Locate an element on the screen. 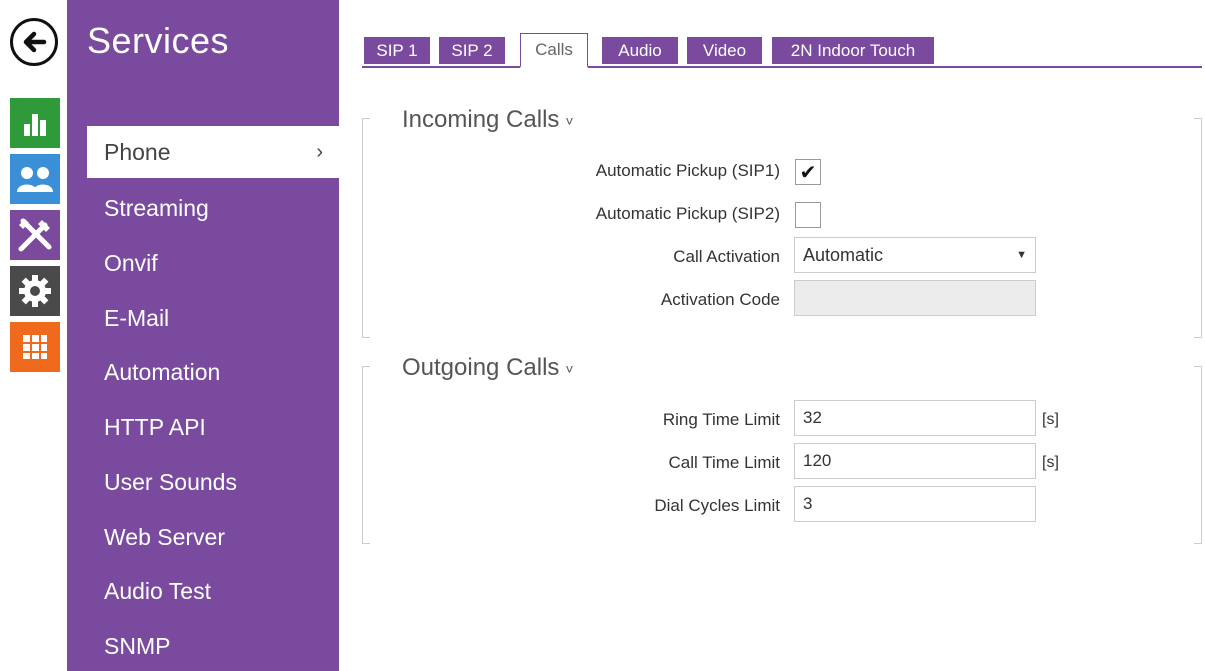  incoming-calls-title: Incoming Calls ˅ is located at coordinates (488, 120).